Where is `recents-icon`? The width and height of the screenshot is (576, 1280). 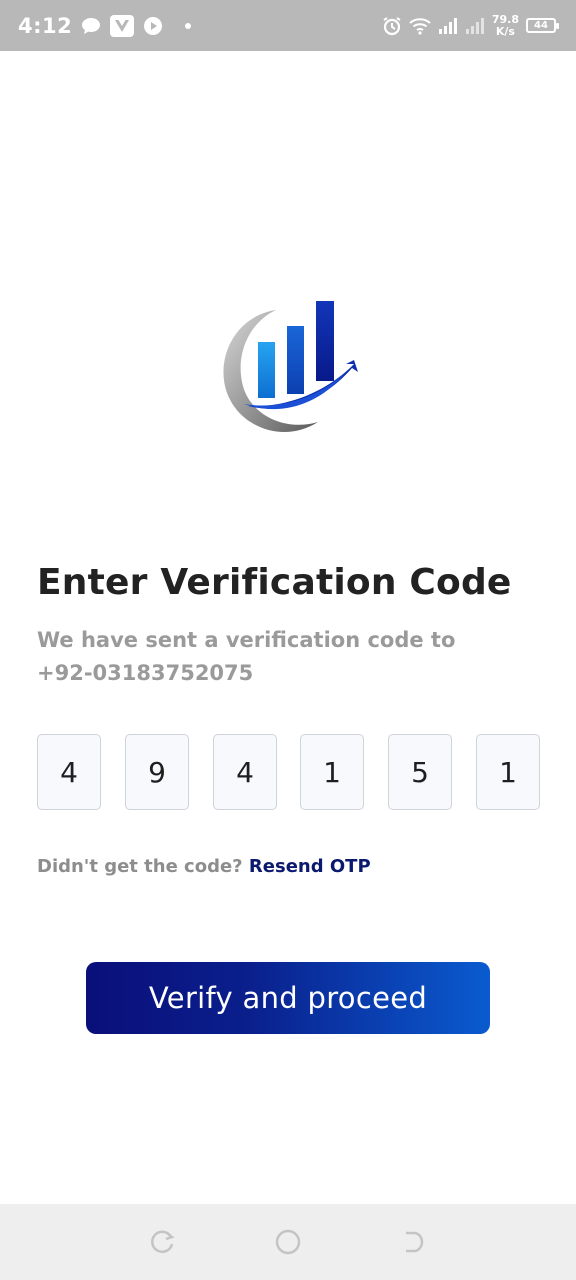 recents-icon is located at coordinates (163, 1242).